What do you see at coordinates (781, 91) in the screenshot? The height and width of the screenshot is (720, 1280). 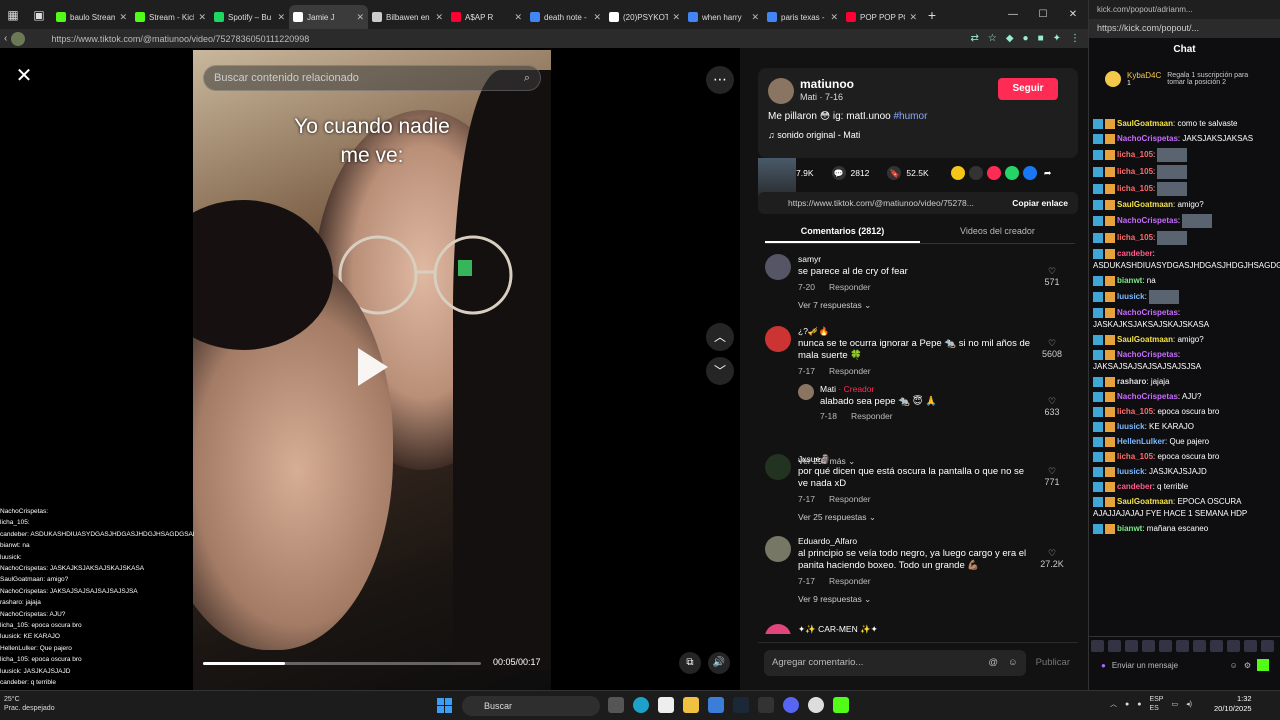 I see `author-avatar` at bounding box center [781, 91].